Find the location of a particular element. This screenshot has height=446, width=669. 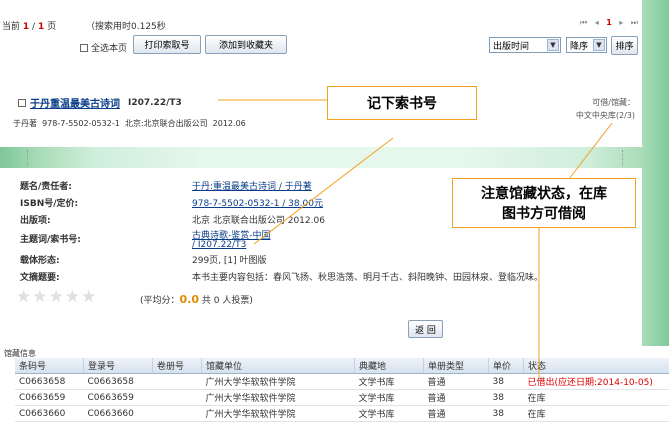

callout-line-1: 注意馆藏状态，在库 is located at coordinates (544, 194).